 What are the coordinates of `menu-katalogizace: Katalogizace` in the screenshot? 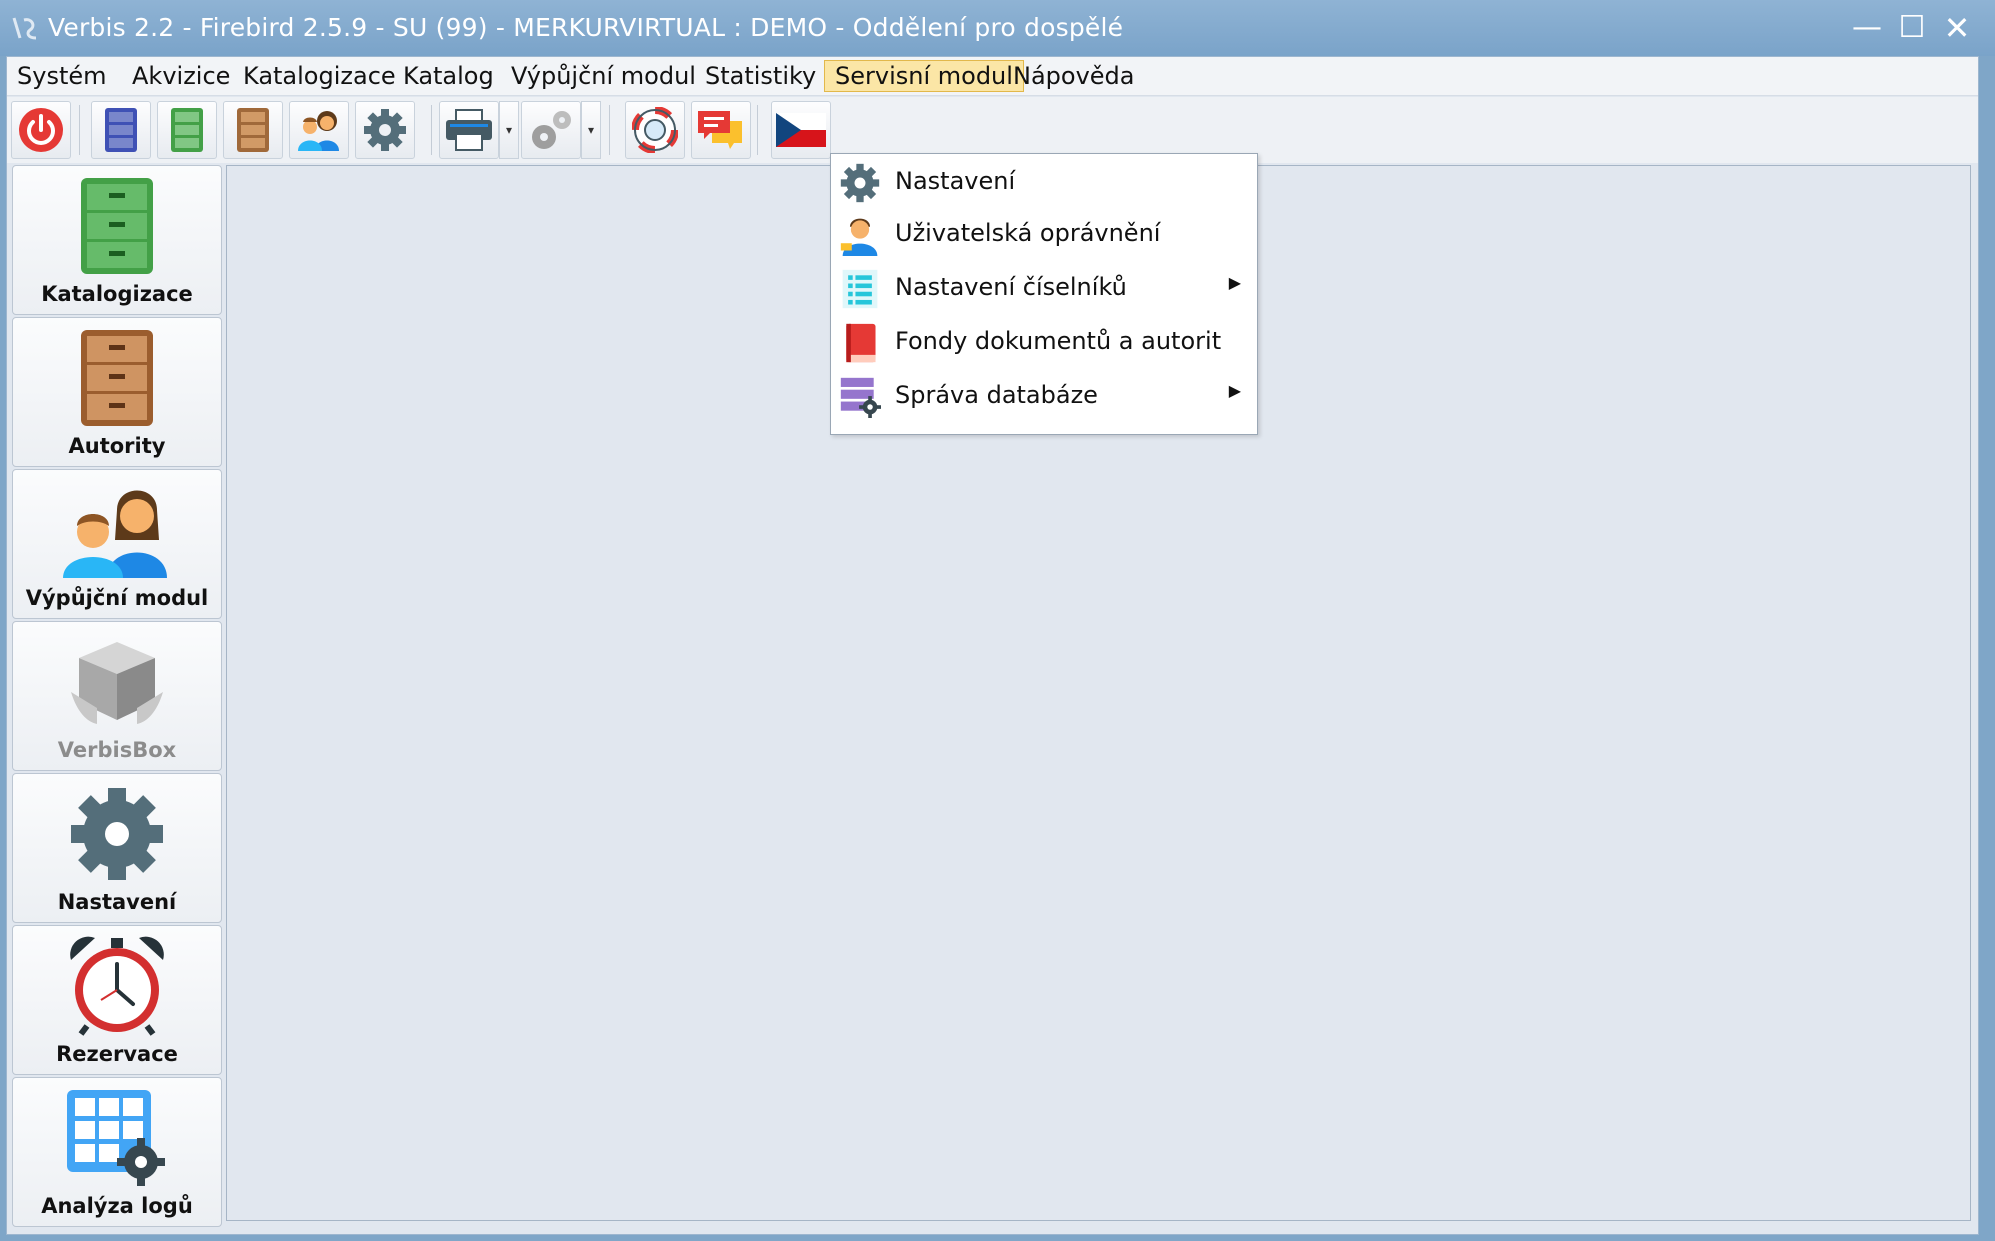 It's located at (319, 76).